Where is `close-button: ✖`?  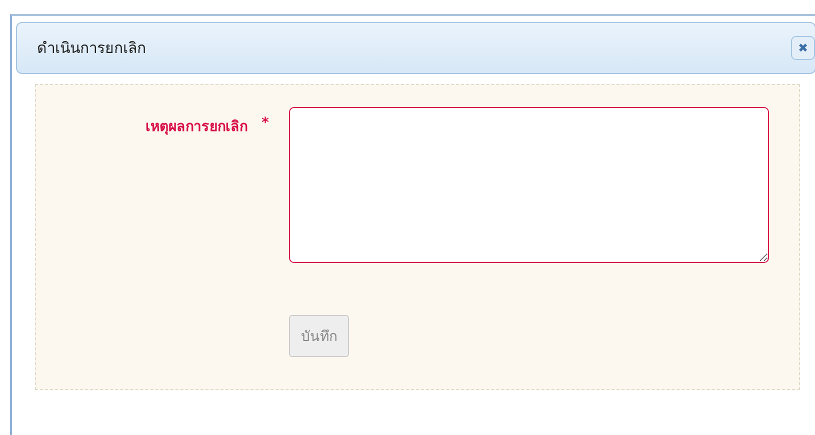 close-button: ✖ is located at coordinates (803, 48).